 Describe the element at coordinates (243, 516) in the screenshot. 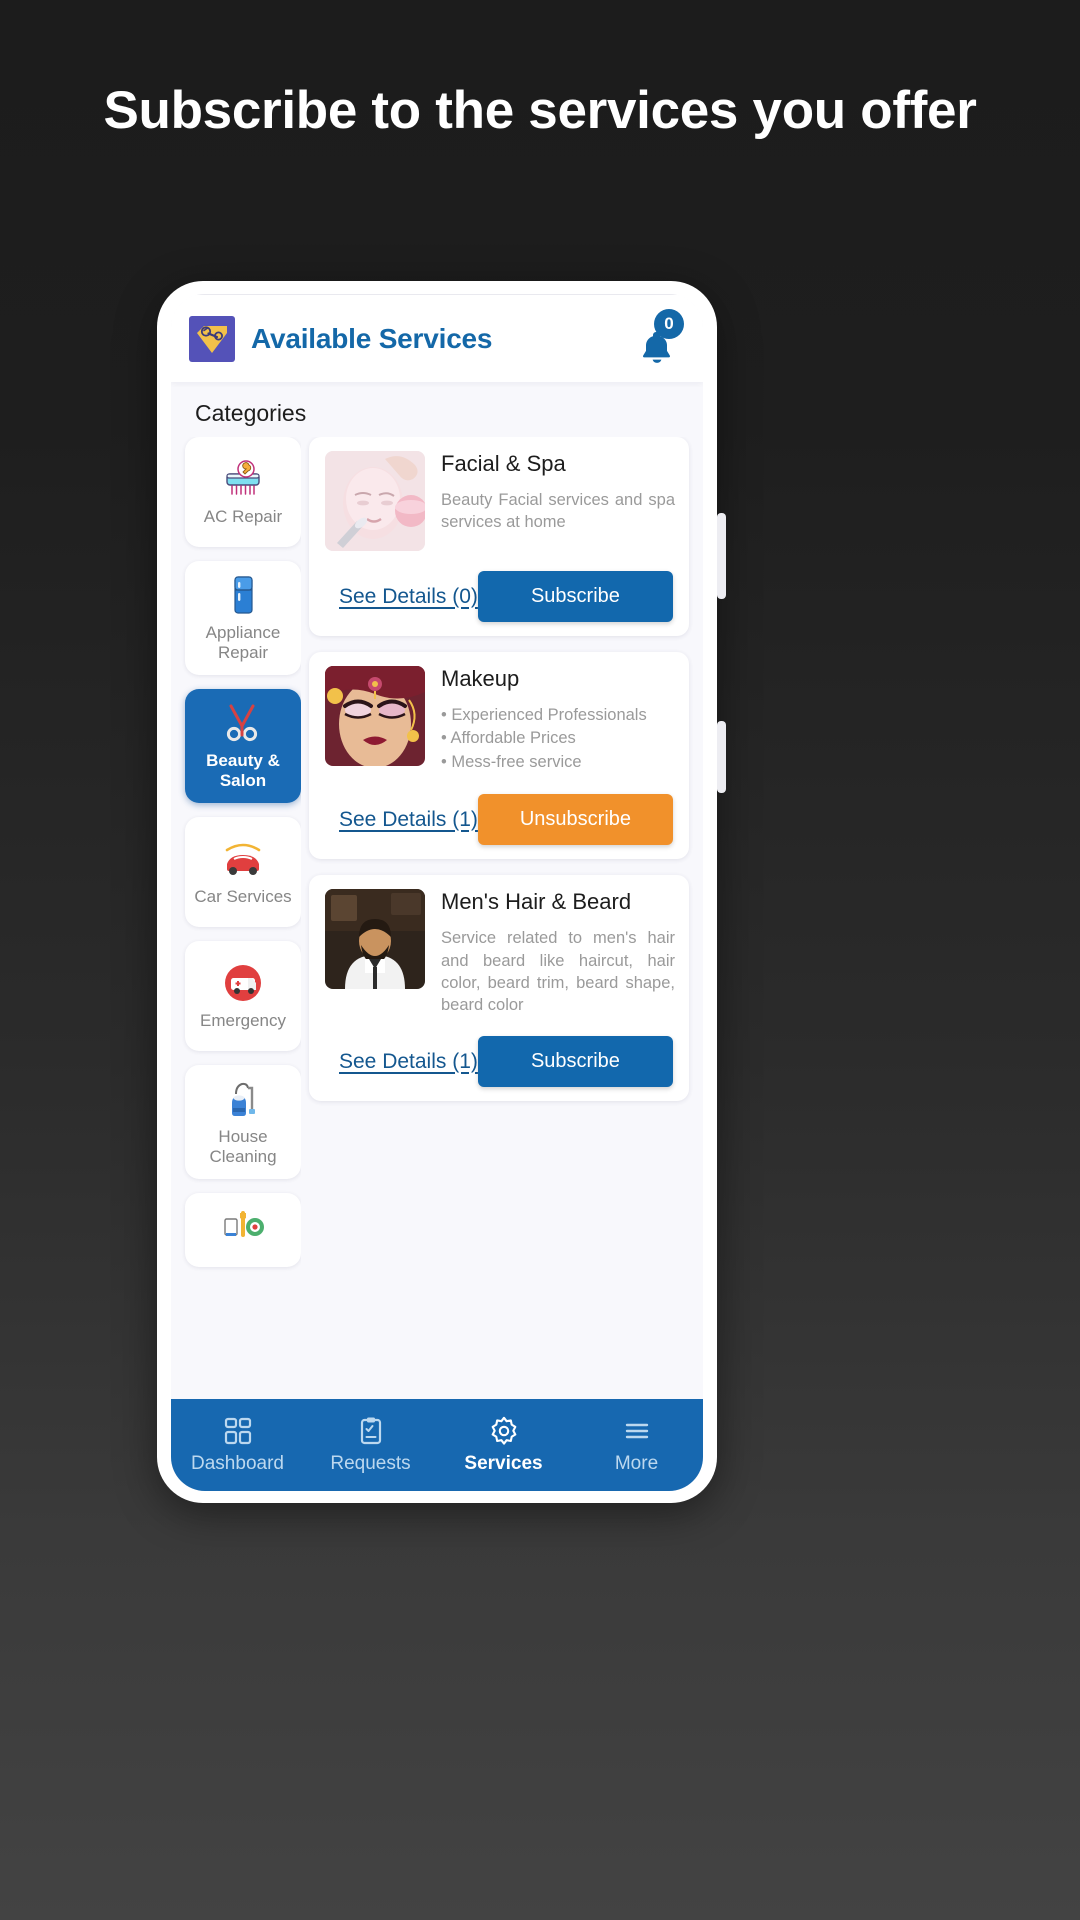

I see `sidebar-item-label: AC Repair` at that location.